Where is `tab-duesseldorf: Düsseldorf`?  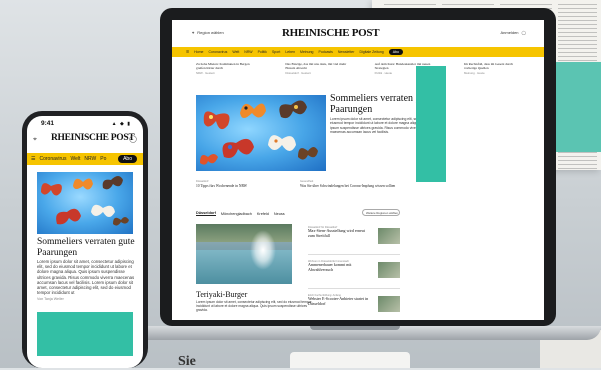
tab-duesseldorf: Düsseldorf is located at coordinates (206, 213).